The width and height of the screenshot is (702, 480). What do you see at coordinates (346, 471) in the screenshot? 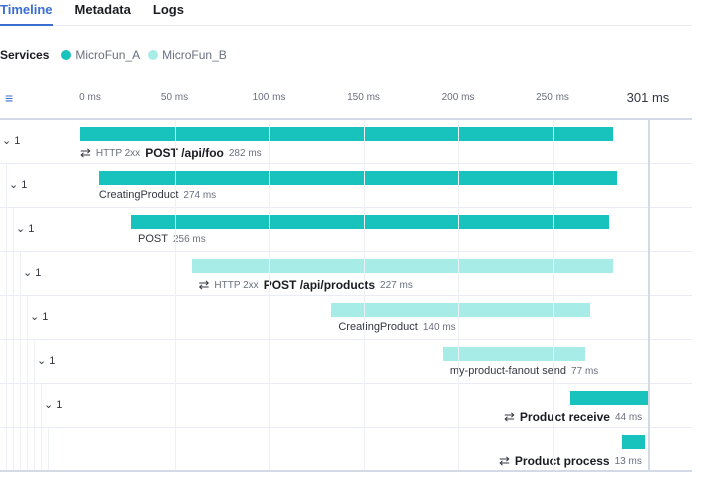
I see `divider` at bounding box center [346, 471].